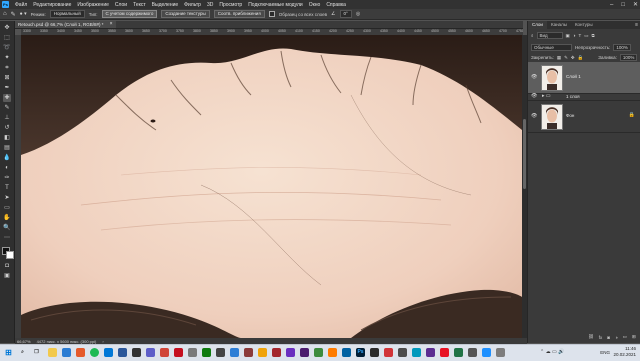  What do you see at coordinates (13, 14) in the screenshot?
I see `spot-healing-brush-icon: ✎` at bounding box center [13, 14].